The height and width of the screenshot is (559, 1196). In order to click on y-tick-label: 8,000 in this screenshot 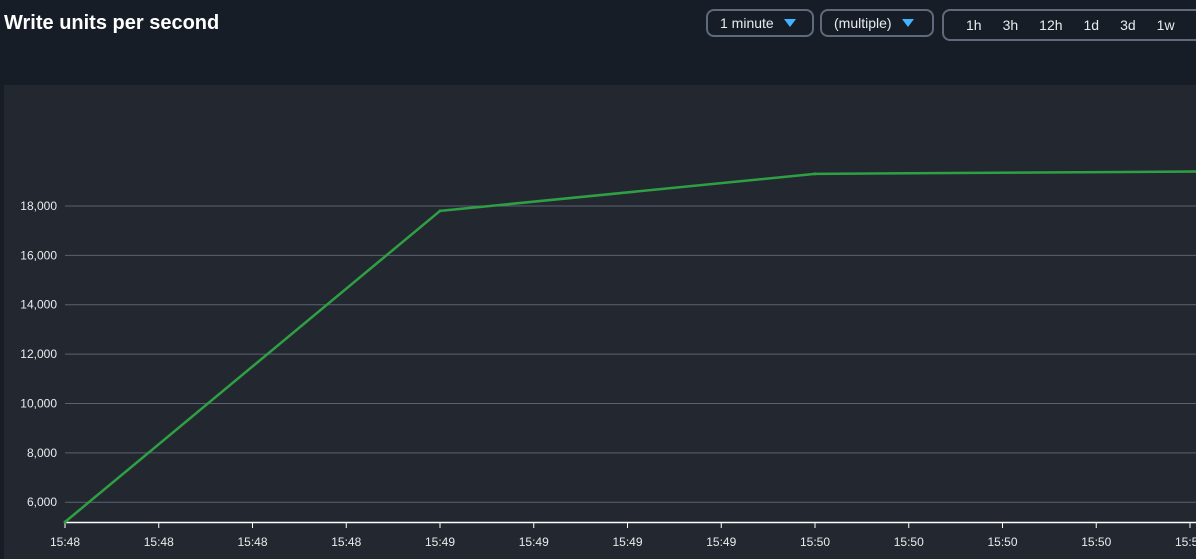, I will do `click(42, 453)`.